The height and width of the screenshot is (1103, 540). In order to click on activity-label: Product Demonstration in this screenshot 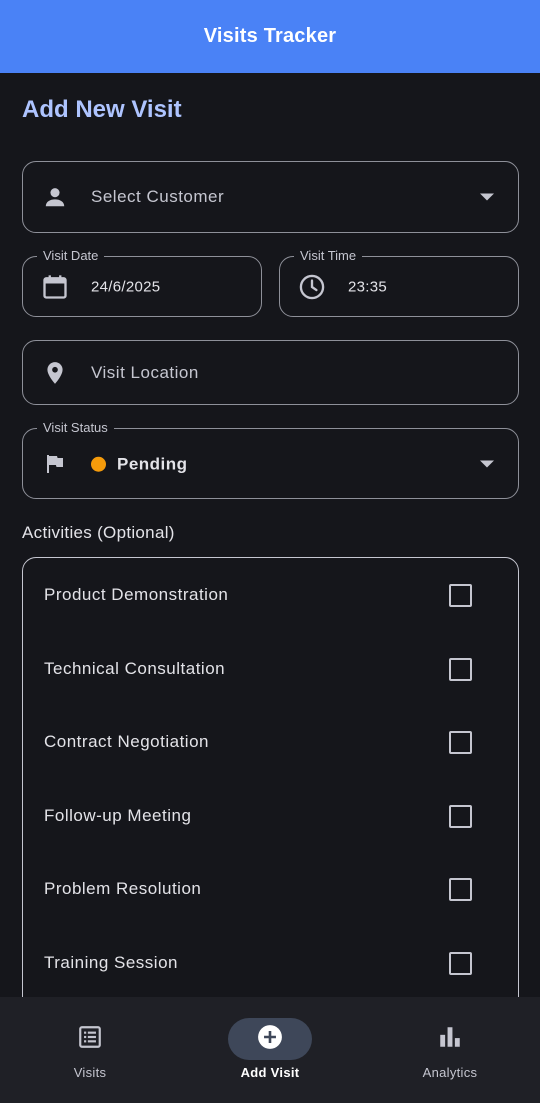, I will do `click(136, 594)`.